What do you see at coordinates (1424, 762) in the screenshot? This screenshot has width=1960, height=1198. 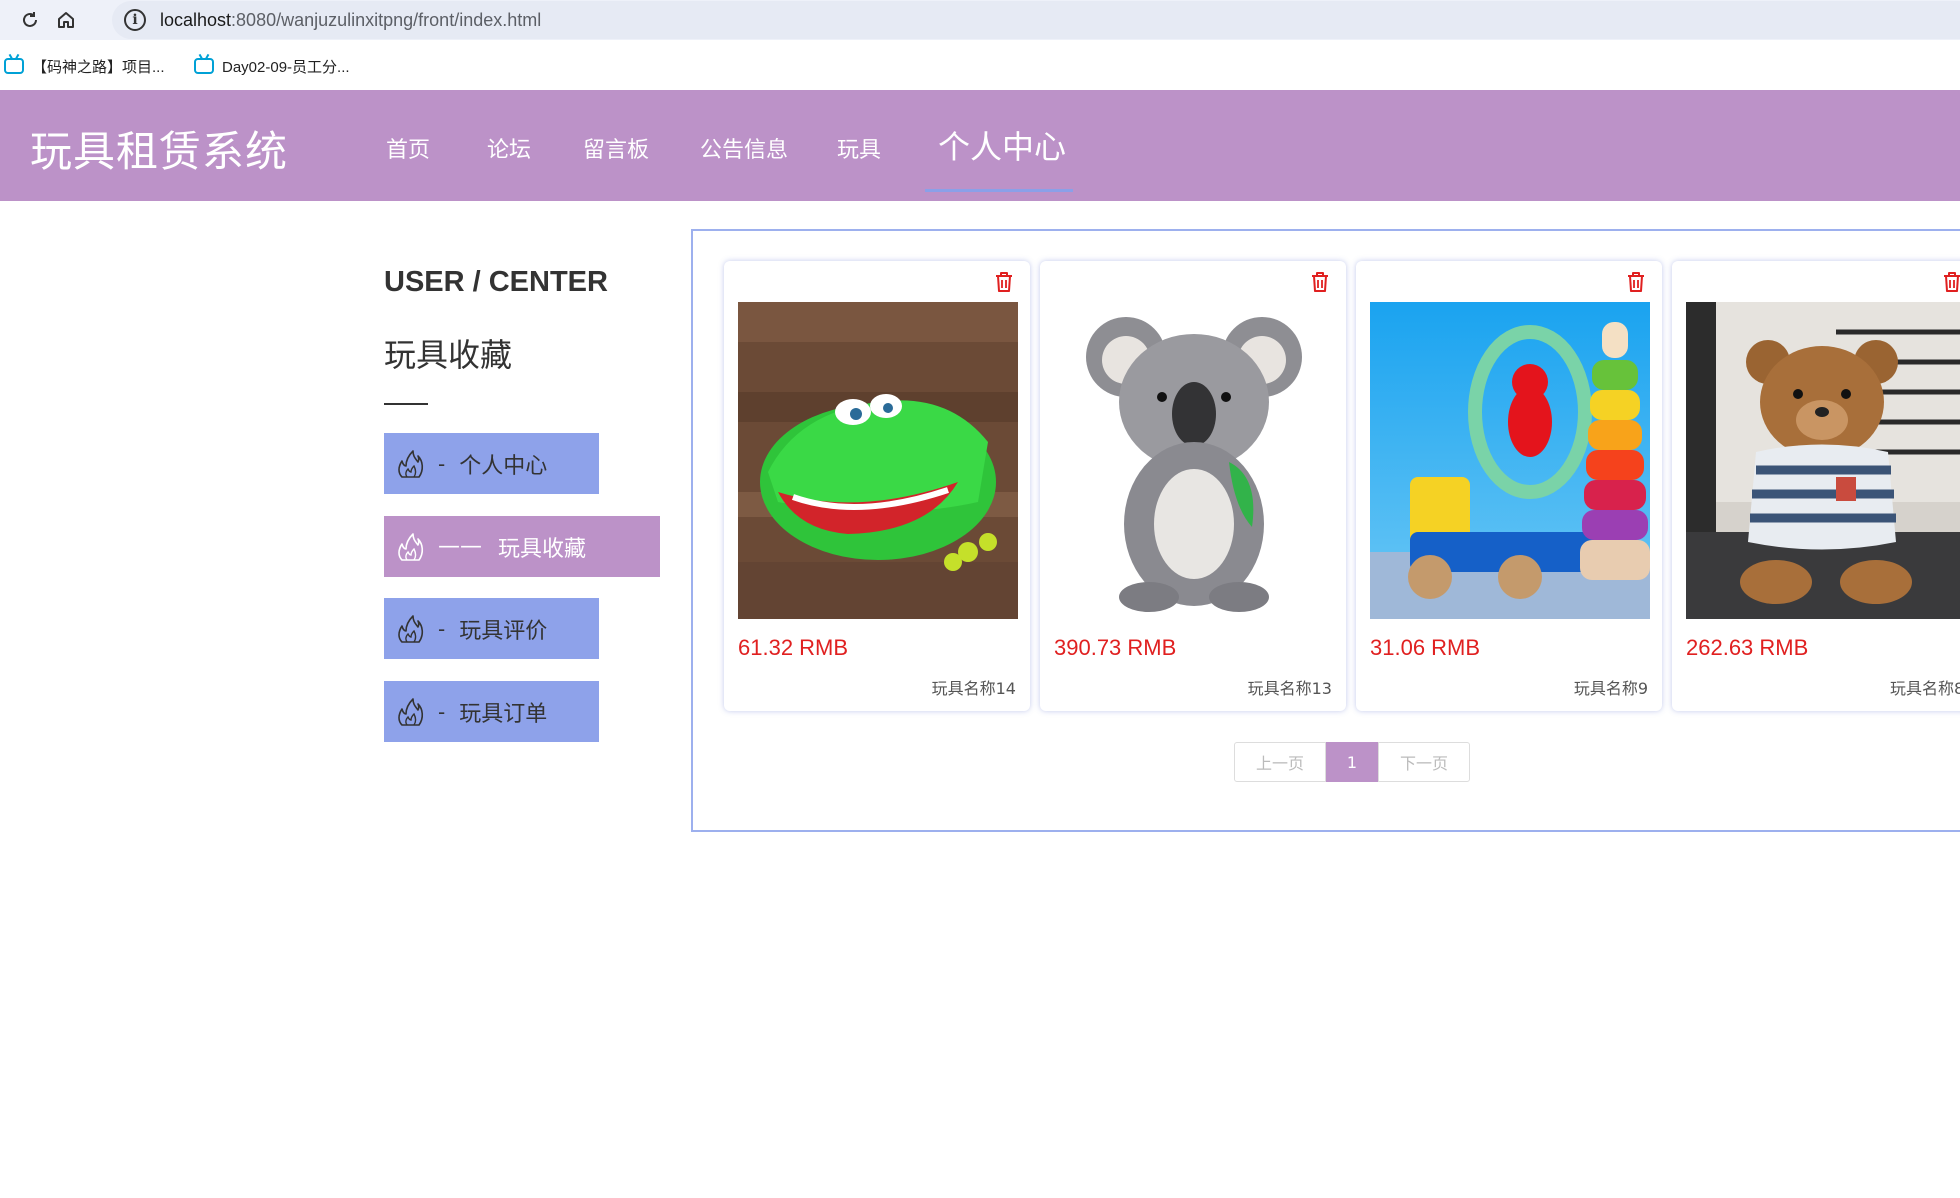 I see `next-page-button: 下一页` at bounding box center [1424, 762].